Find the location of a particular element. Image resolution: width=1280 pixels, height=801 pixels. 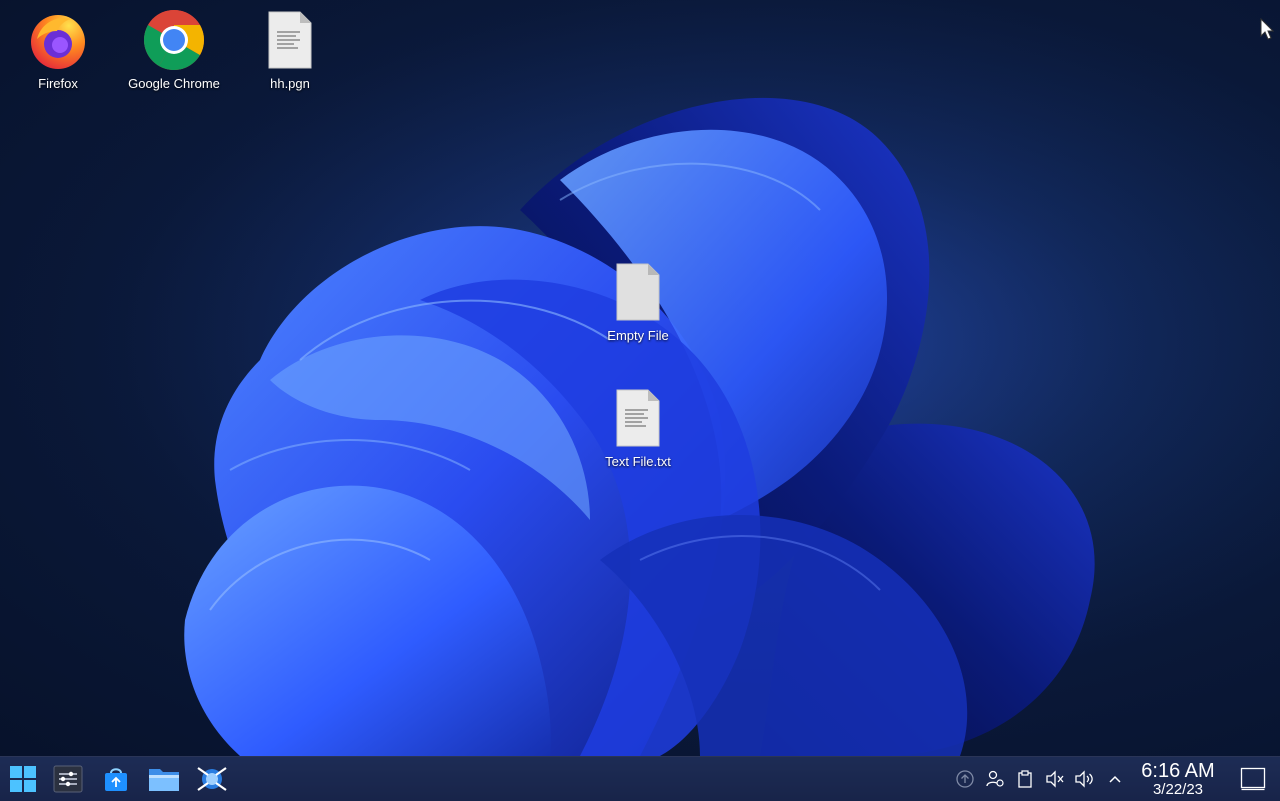

clipboard-icon is located at coordinates (1025, 779).